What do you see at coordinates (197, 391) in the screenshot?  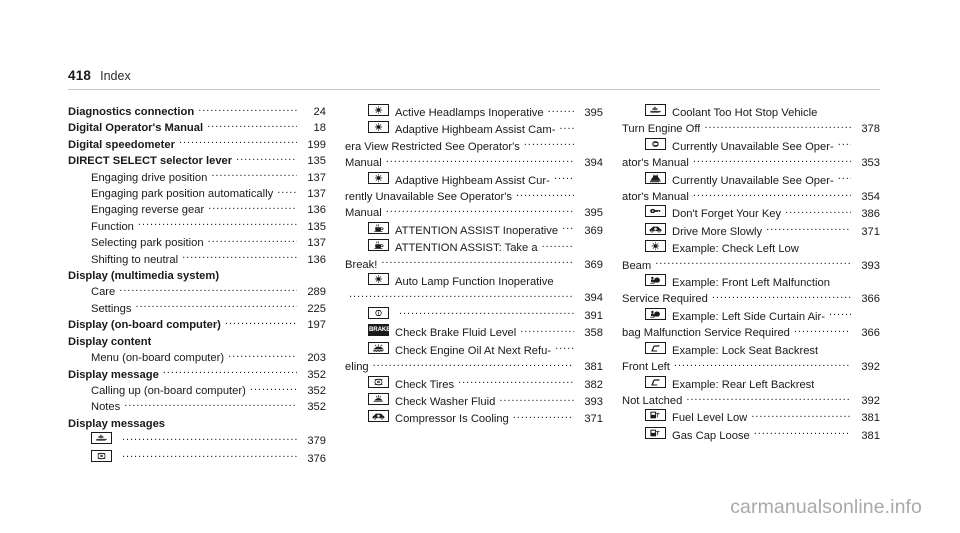 I see `index-entry: Calling up (on-board computer) 352` at bounding box center [197, 391].